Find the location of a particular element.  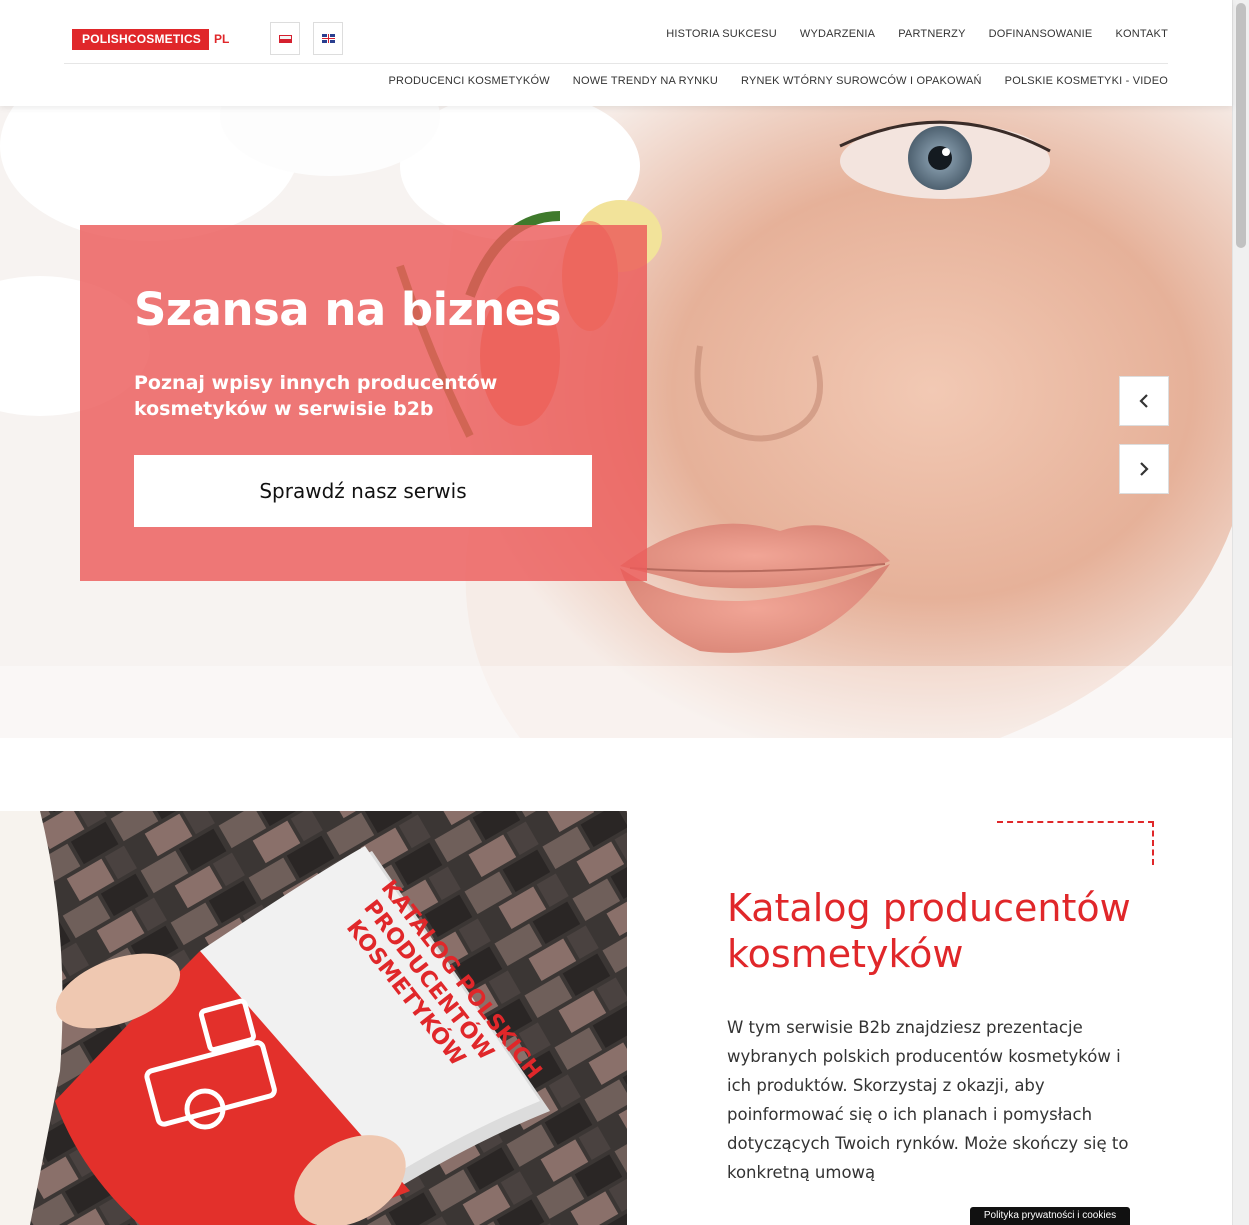

nav-producenci-kosmetykow: PRODUCENCI KOSMETYKÓW is located at coordinates (469, 81).